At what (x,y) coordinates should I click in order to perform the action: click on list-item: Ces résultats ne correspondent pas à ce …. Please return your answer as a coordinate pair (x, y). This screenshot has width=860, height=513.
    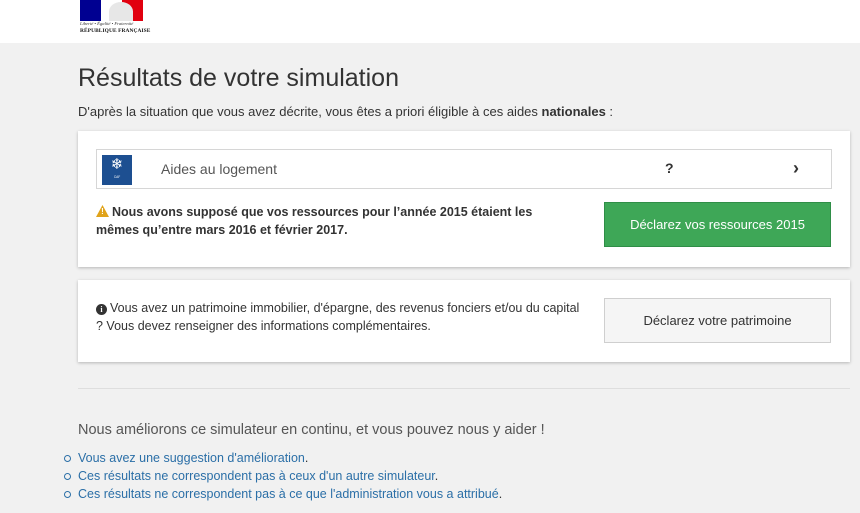
    Looking at the image, I should click on (282, 494).